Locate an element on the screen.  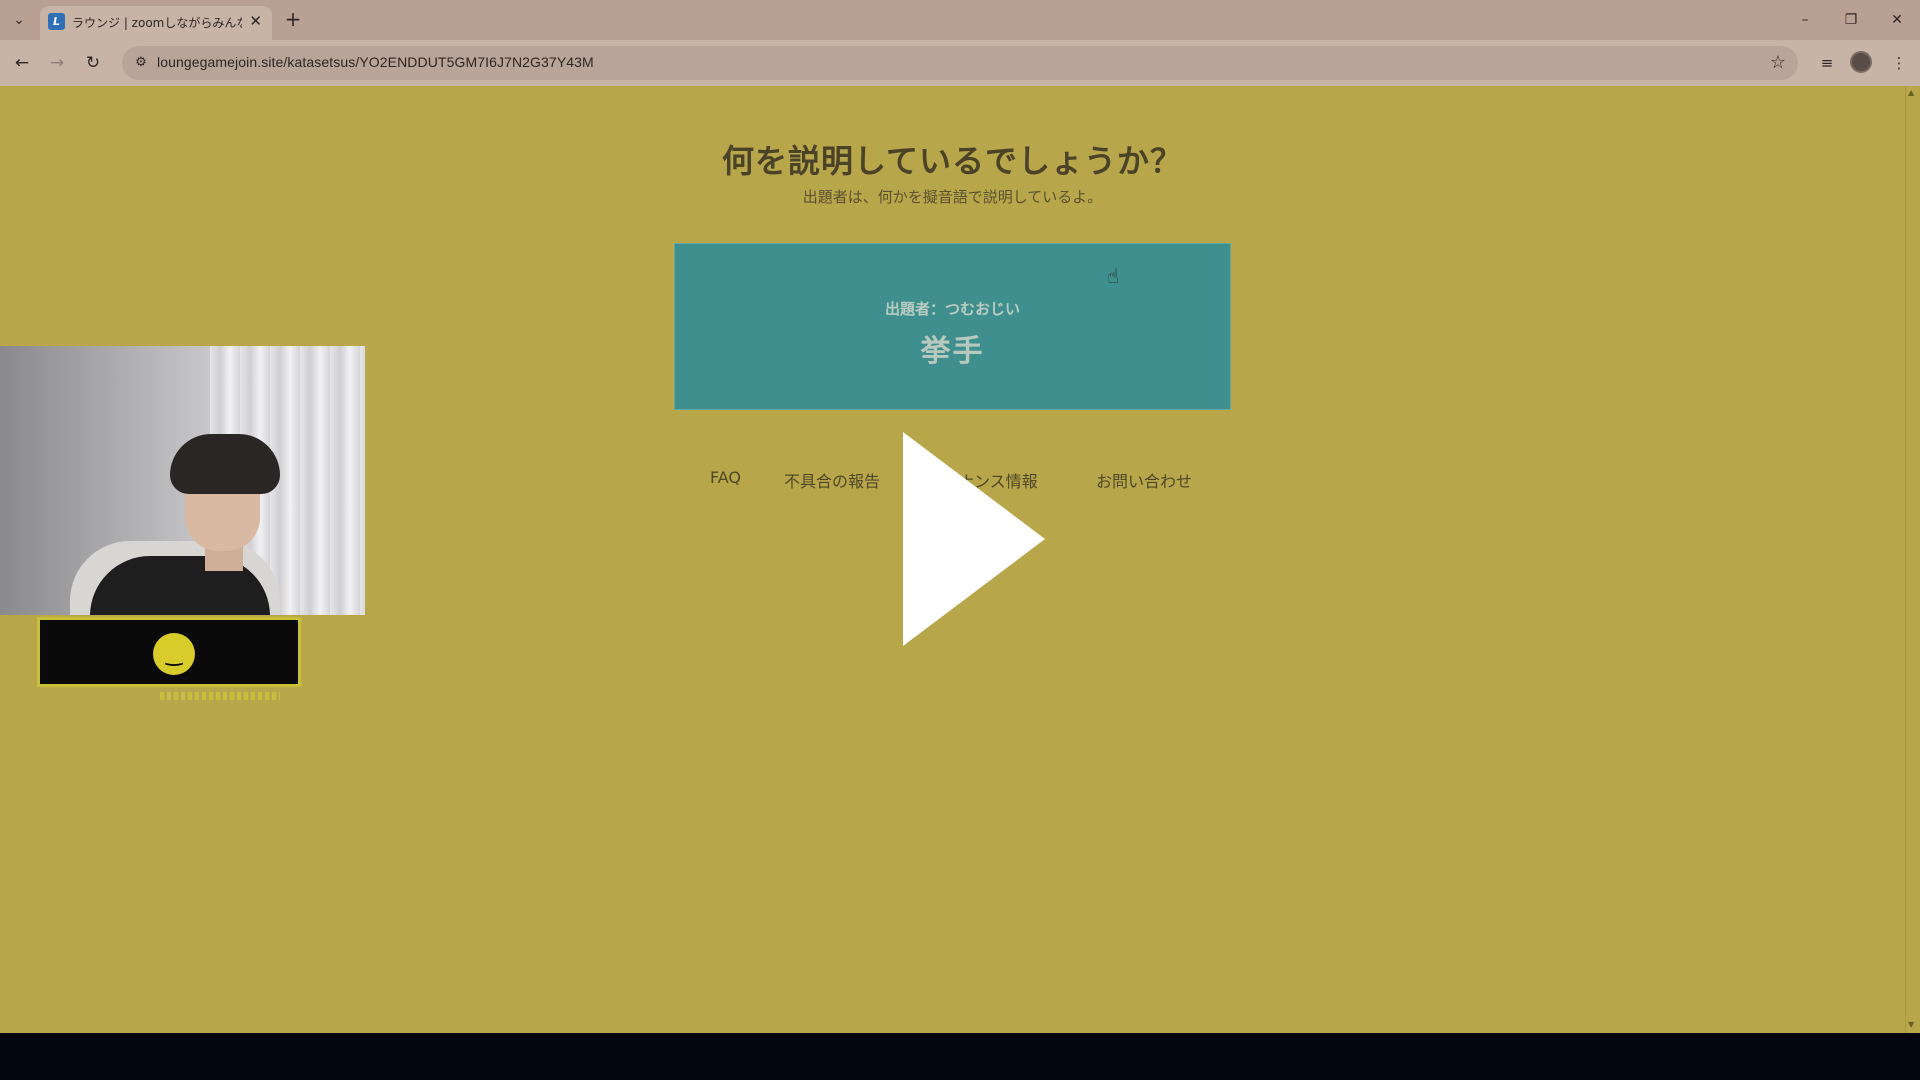
page-title: 何を説明しているでしょうか？ is located at coordinates (952, 161).